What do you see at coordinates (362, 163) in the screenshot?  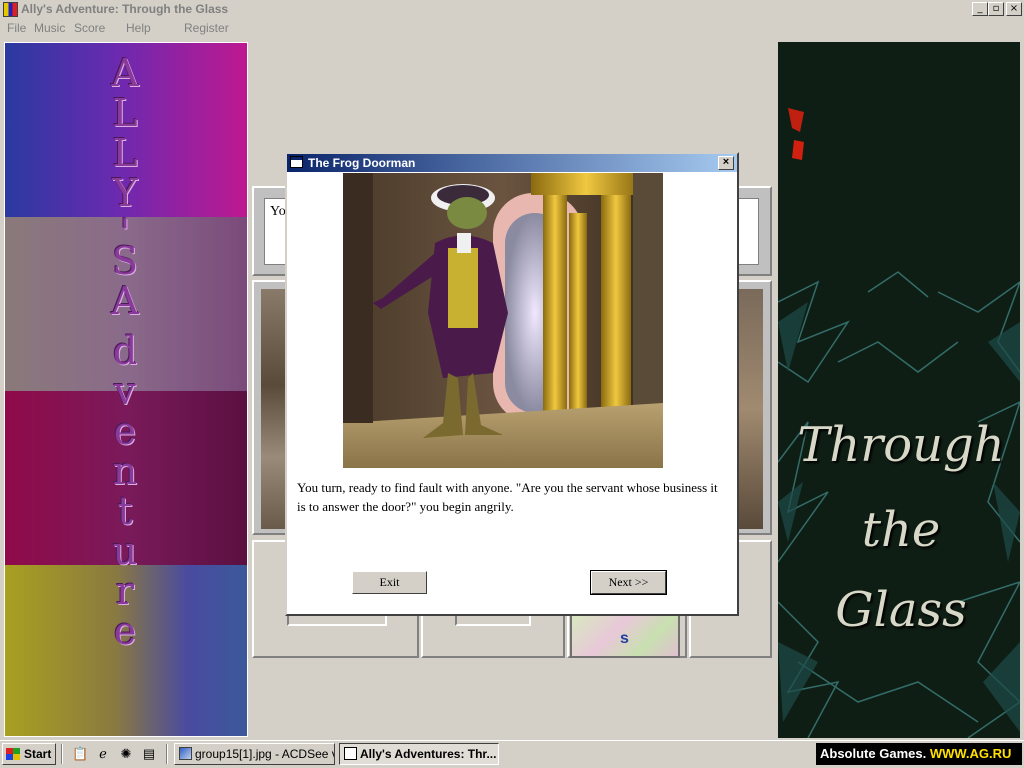 I see `dialog-title: The Frog Doorman` at bounding box center [362, 163].